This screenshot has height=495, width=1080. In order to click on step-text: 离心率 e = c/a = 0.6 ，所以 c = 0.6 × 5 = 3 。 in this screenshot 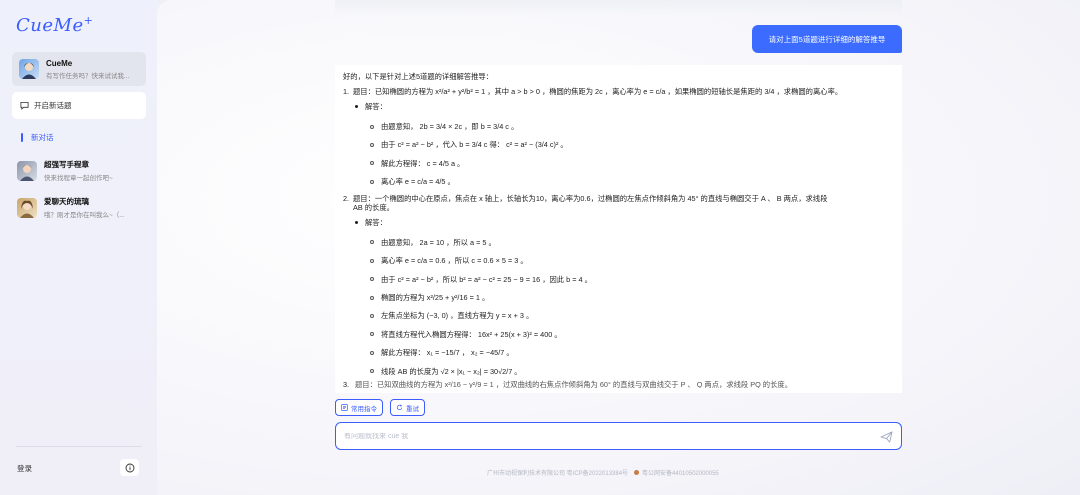, I will do `click(454, 261)`.